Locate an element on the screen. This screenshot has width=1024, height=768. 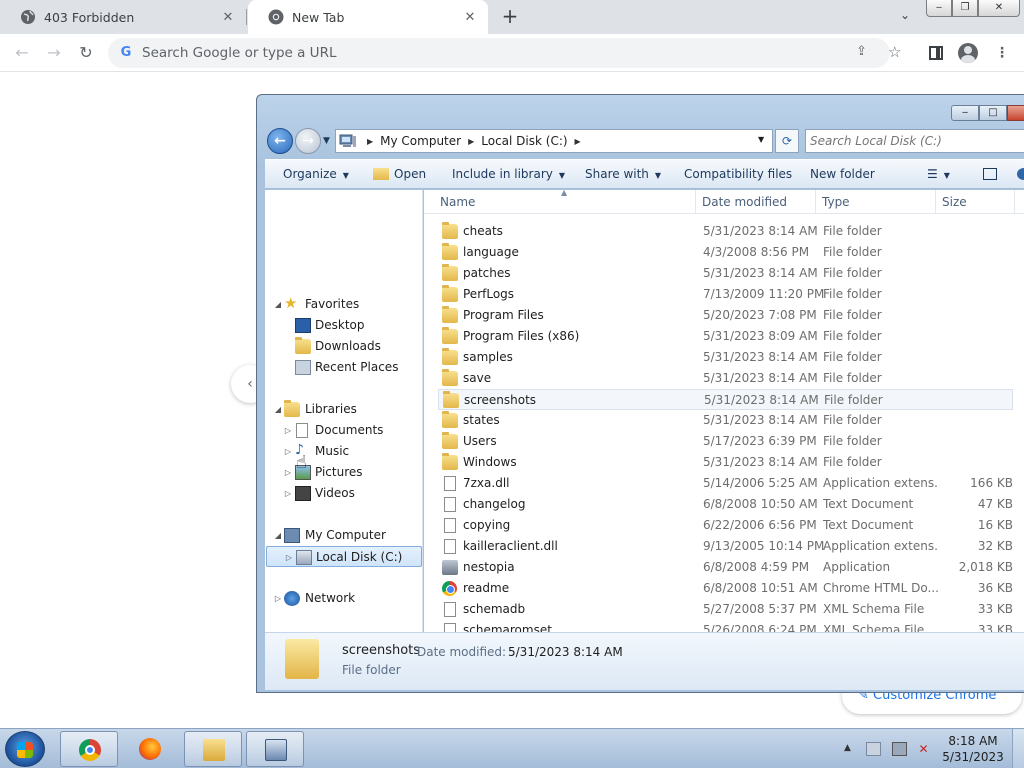
nav-documents: ▷ Documents is located at coordinates (343, 430).